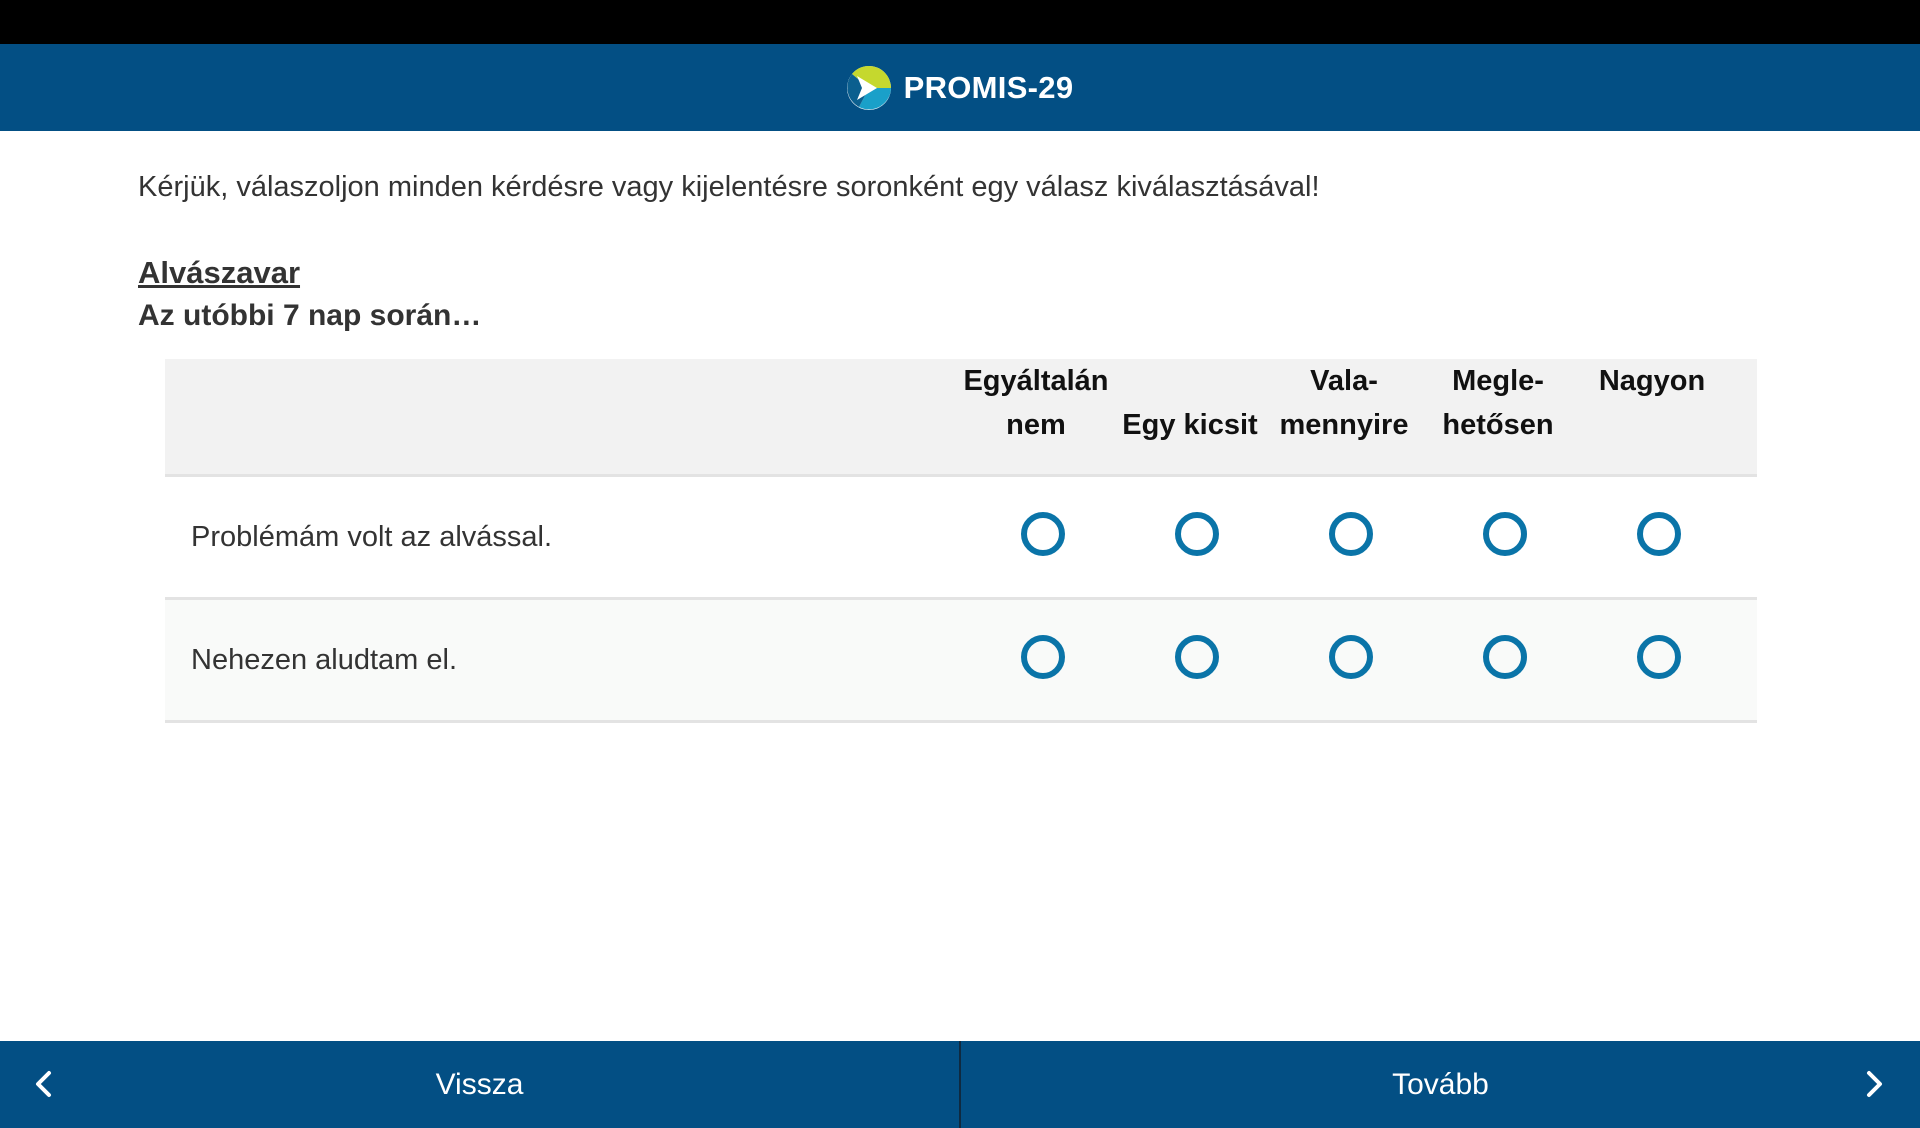 The width and height of the screenshot is (1920, 1128). Describe the element at coordinates (961, 538) in the screenshot. I see `question-row: Problémám volt az alvással.` at that location.